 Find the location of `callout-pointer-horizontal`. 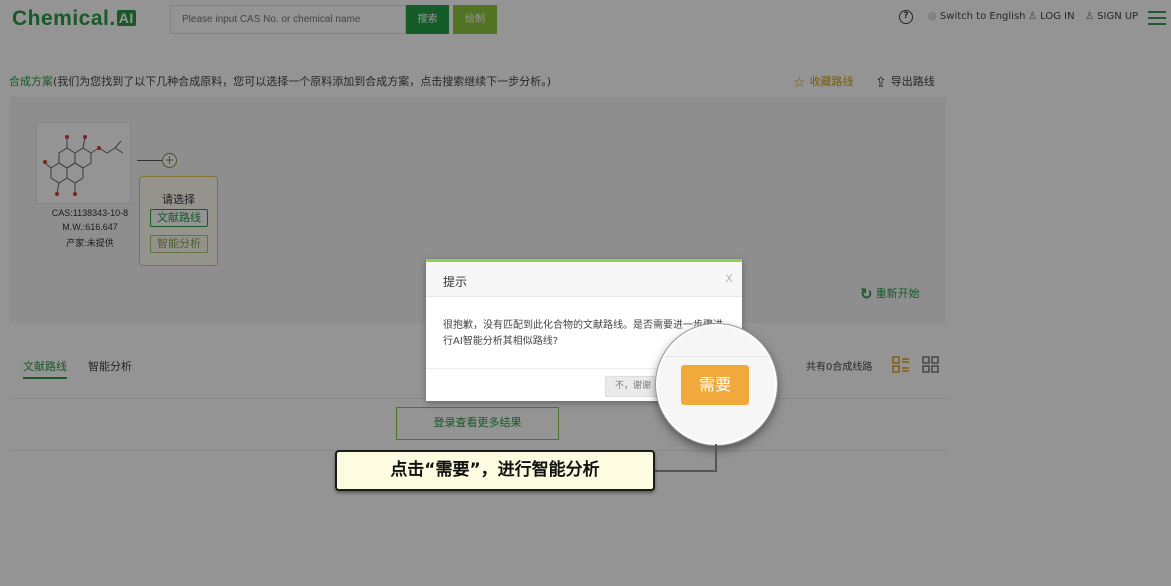

callout-pointer-horizontal is located at coordinates (686, 471).